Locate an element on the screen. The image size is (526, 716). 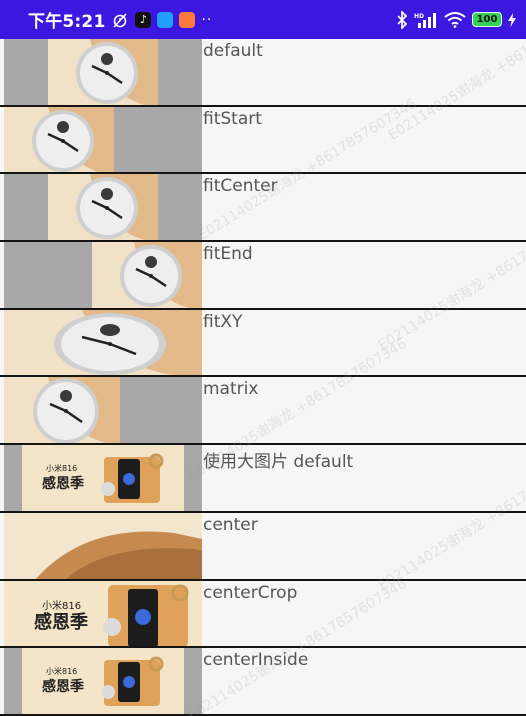
banner-image is located at coordinates (103, 545).